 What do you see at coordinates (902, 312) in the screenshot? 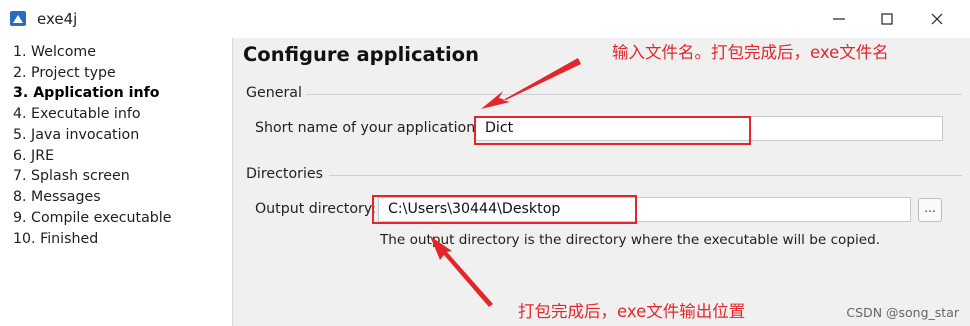
I see `csdn-watermark: CSDN @song_star` at bounding box center [902, 312].